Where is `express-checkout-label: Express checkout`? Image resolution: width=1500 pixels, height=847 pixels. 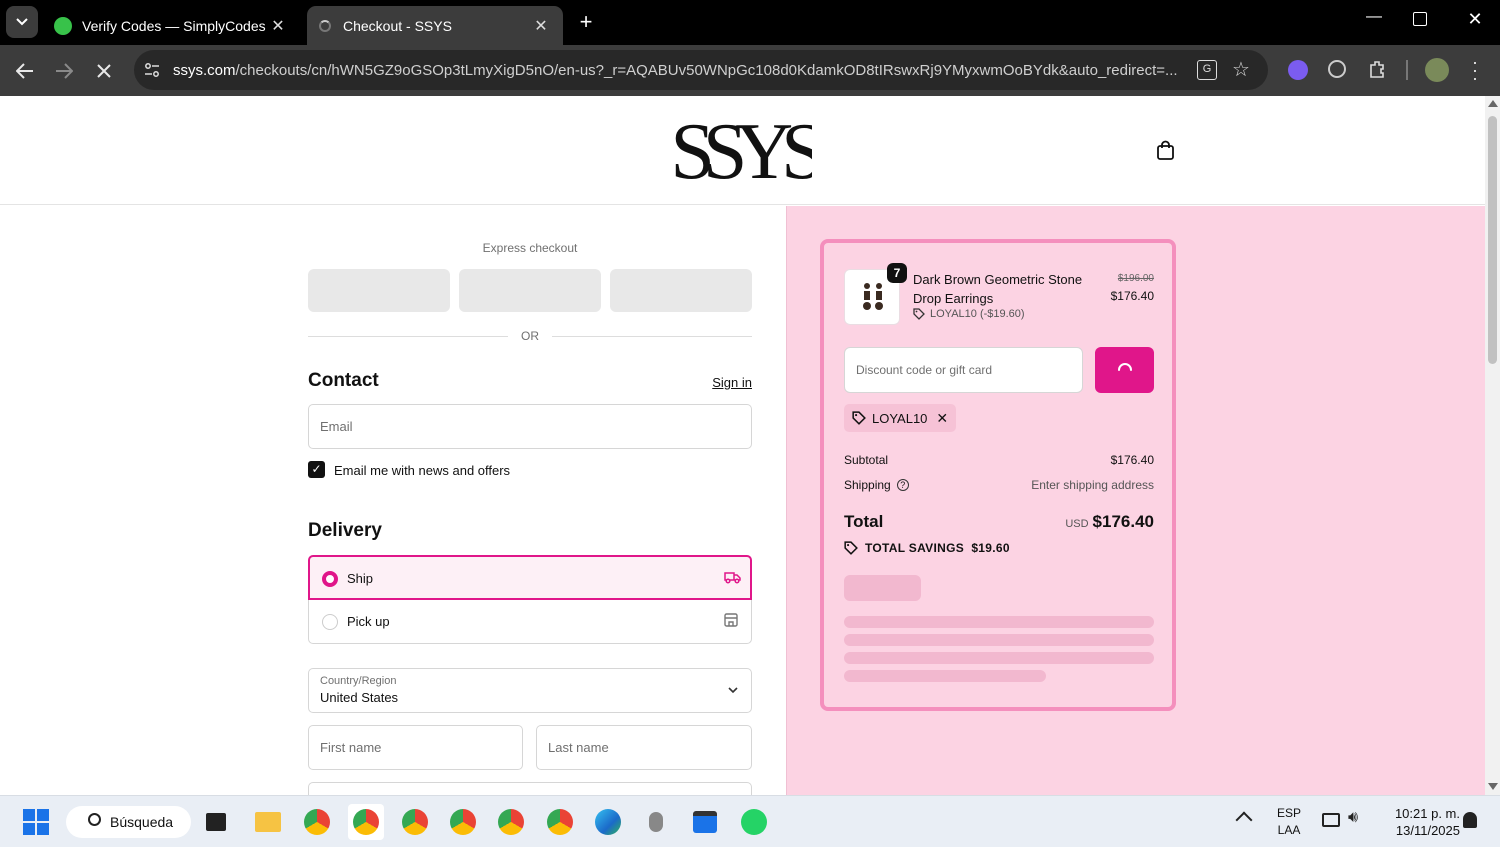 express-checkout-label: Express checkout is located at coordinates (530, 248).